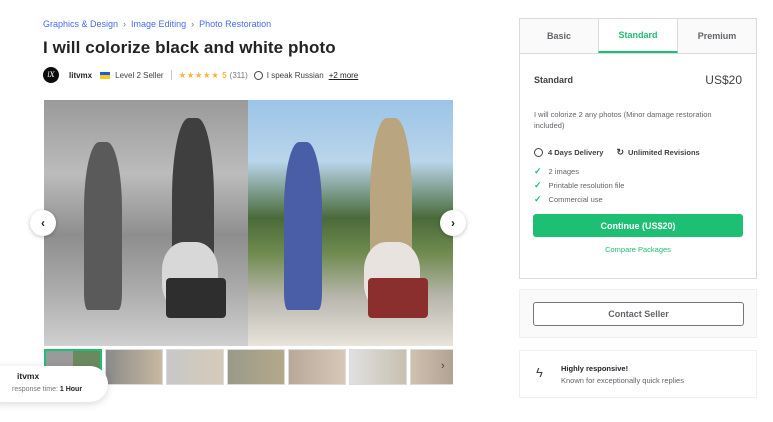 The image size is (773, 422). I want to click on clock-icon, so click(538, 152).